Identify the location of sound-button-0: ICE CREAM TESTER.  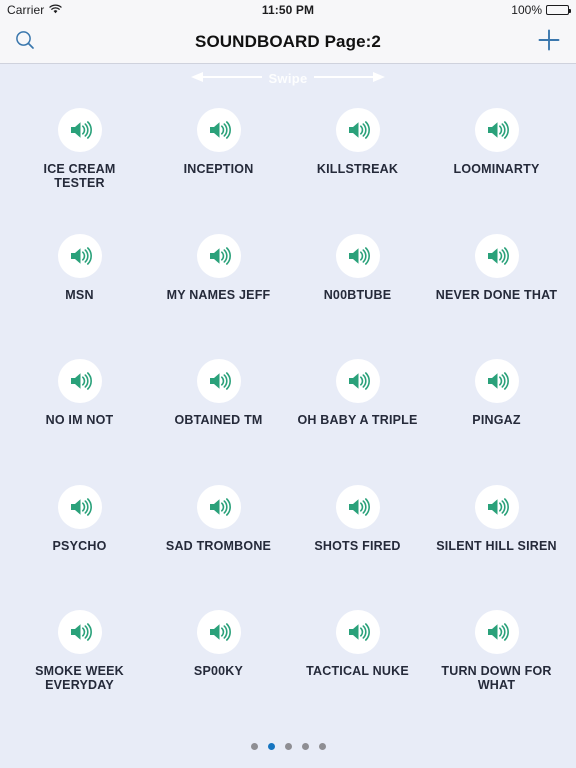
(79, 159).